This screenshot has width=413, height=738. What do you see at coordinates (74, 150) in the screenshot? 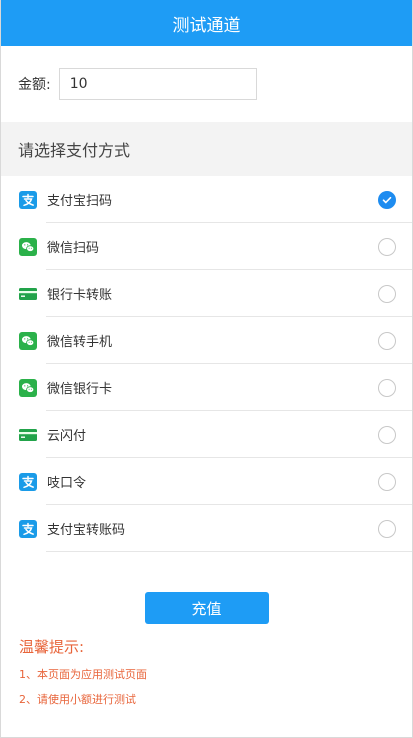
I see `section-title-text: 请选择支付方式` at bounding box center [74, 150].